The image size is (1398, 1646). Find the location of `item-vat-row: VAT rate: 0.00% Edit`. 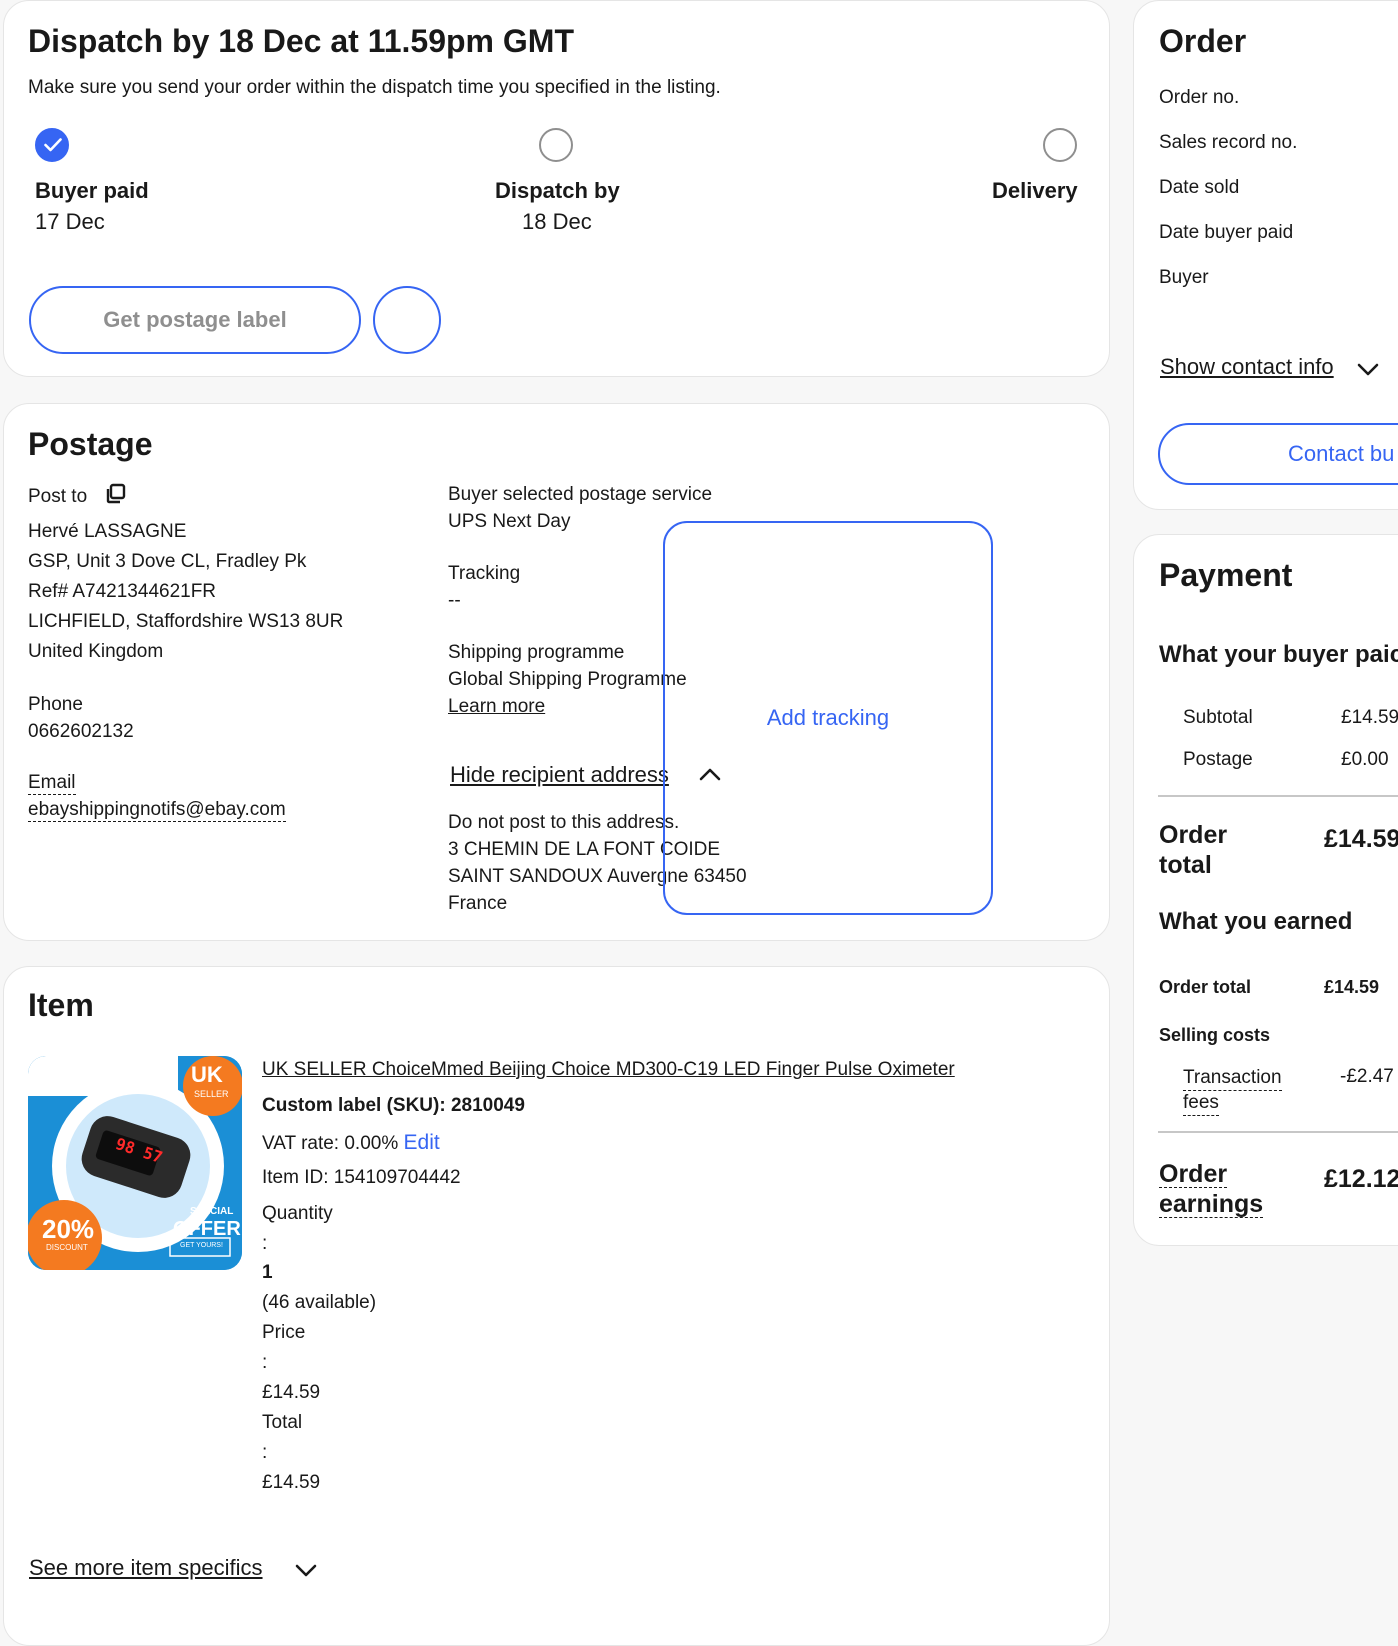

item-vat-row: VAT rate: 0.00% Edit is located at coordinates (351, 1143).